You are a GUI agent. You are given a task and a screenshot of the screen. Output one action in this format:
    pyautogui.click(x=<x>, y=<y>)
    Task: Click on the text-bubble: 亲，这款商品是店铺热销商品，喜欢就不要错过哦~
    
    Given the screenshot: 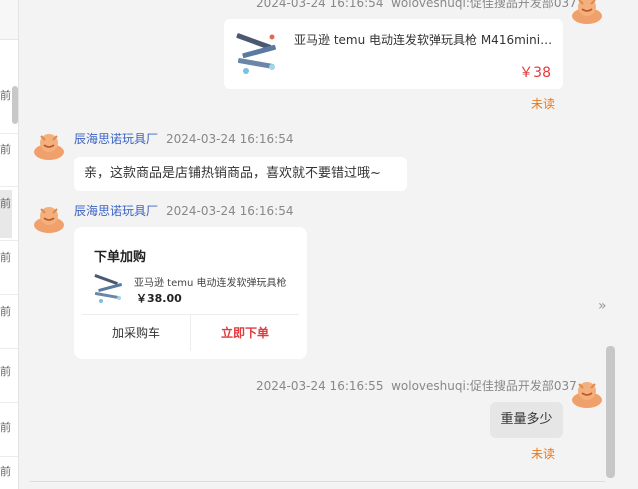 What is the action you would take?
    pyautogui.click(x=240, y=174)
    